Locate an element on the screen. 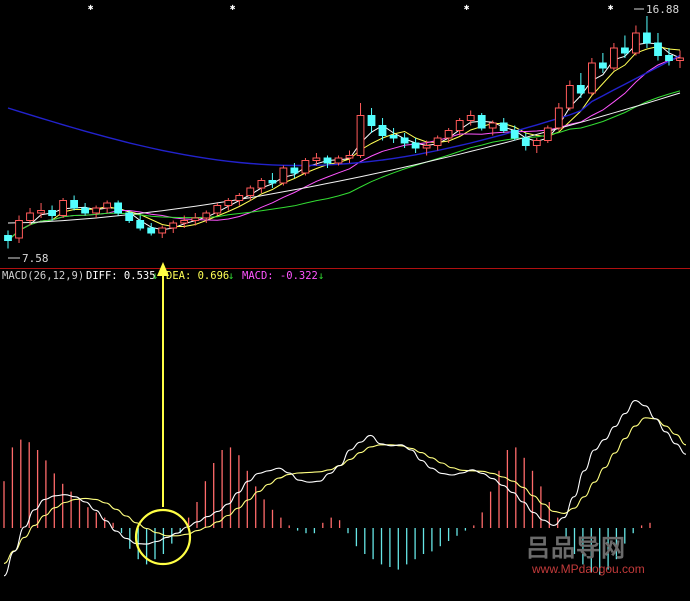  legend-macd-arrow: ↓ is located at coordinates (321, 276).